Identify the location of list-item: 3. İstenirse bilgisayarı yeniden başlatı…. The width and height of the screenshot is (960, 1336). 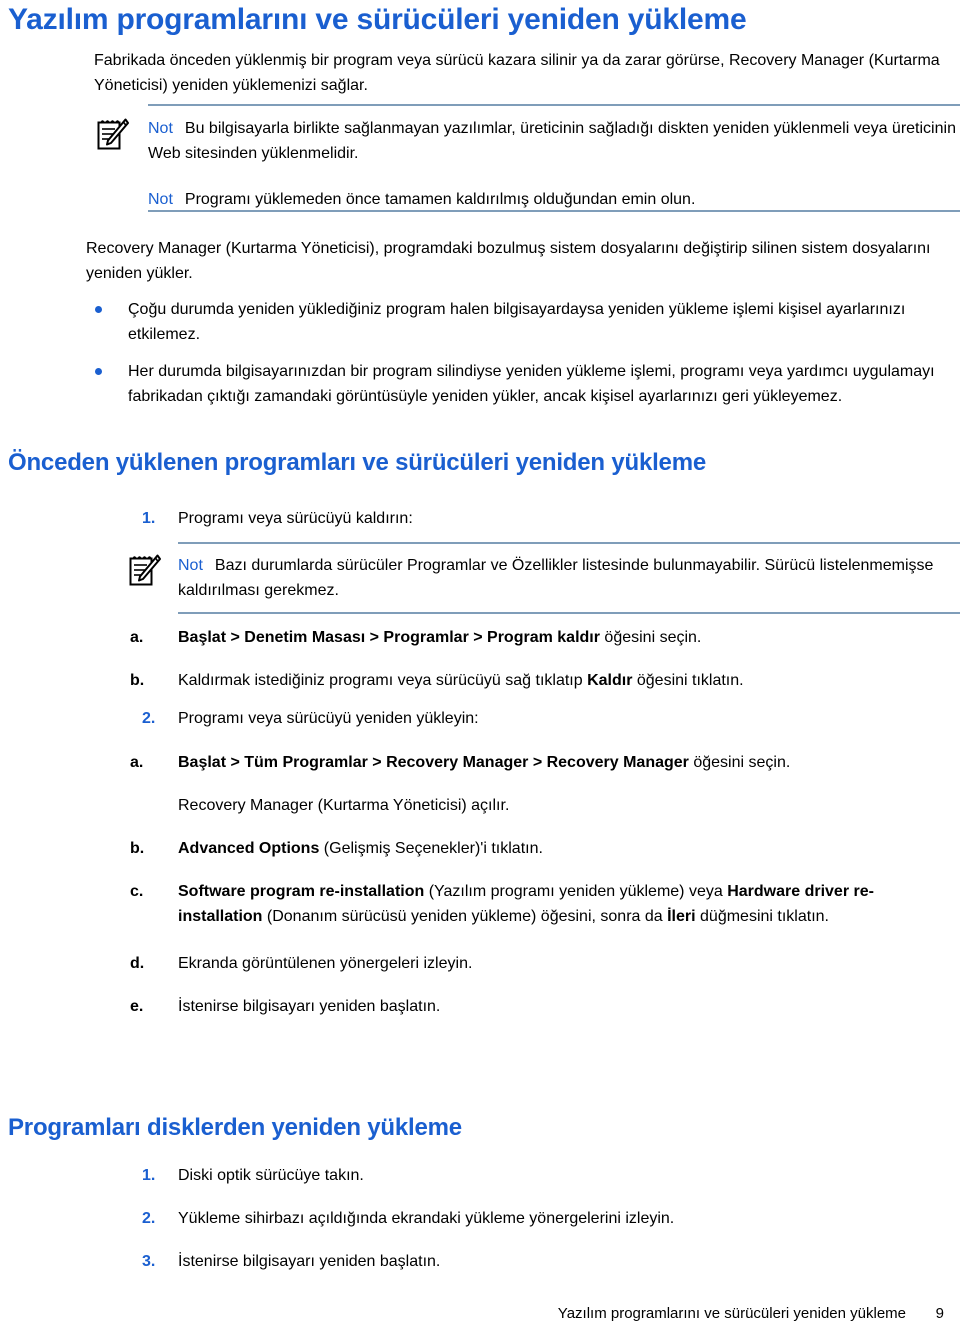
(544, 1261).